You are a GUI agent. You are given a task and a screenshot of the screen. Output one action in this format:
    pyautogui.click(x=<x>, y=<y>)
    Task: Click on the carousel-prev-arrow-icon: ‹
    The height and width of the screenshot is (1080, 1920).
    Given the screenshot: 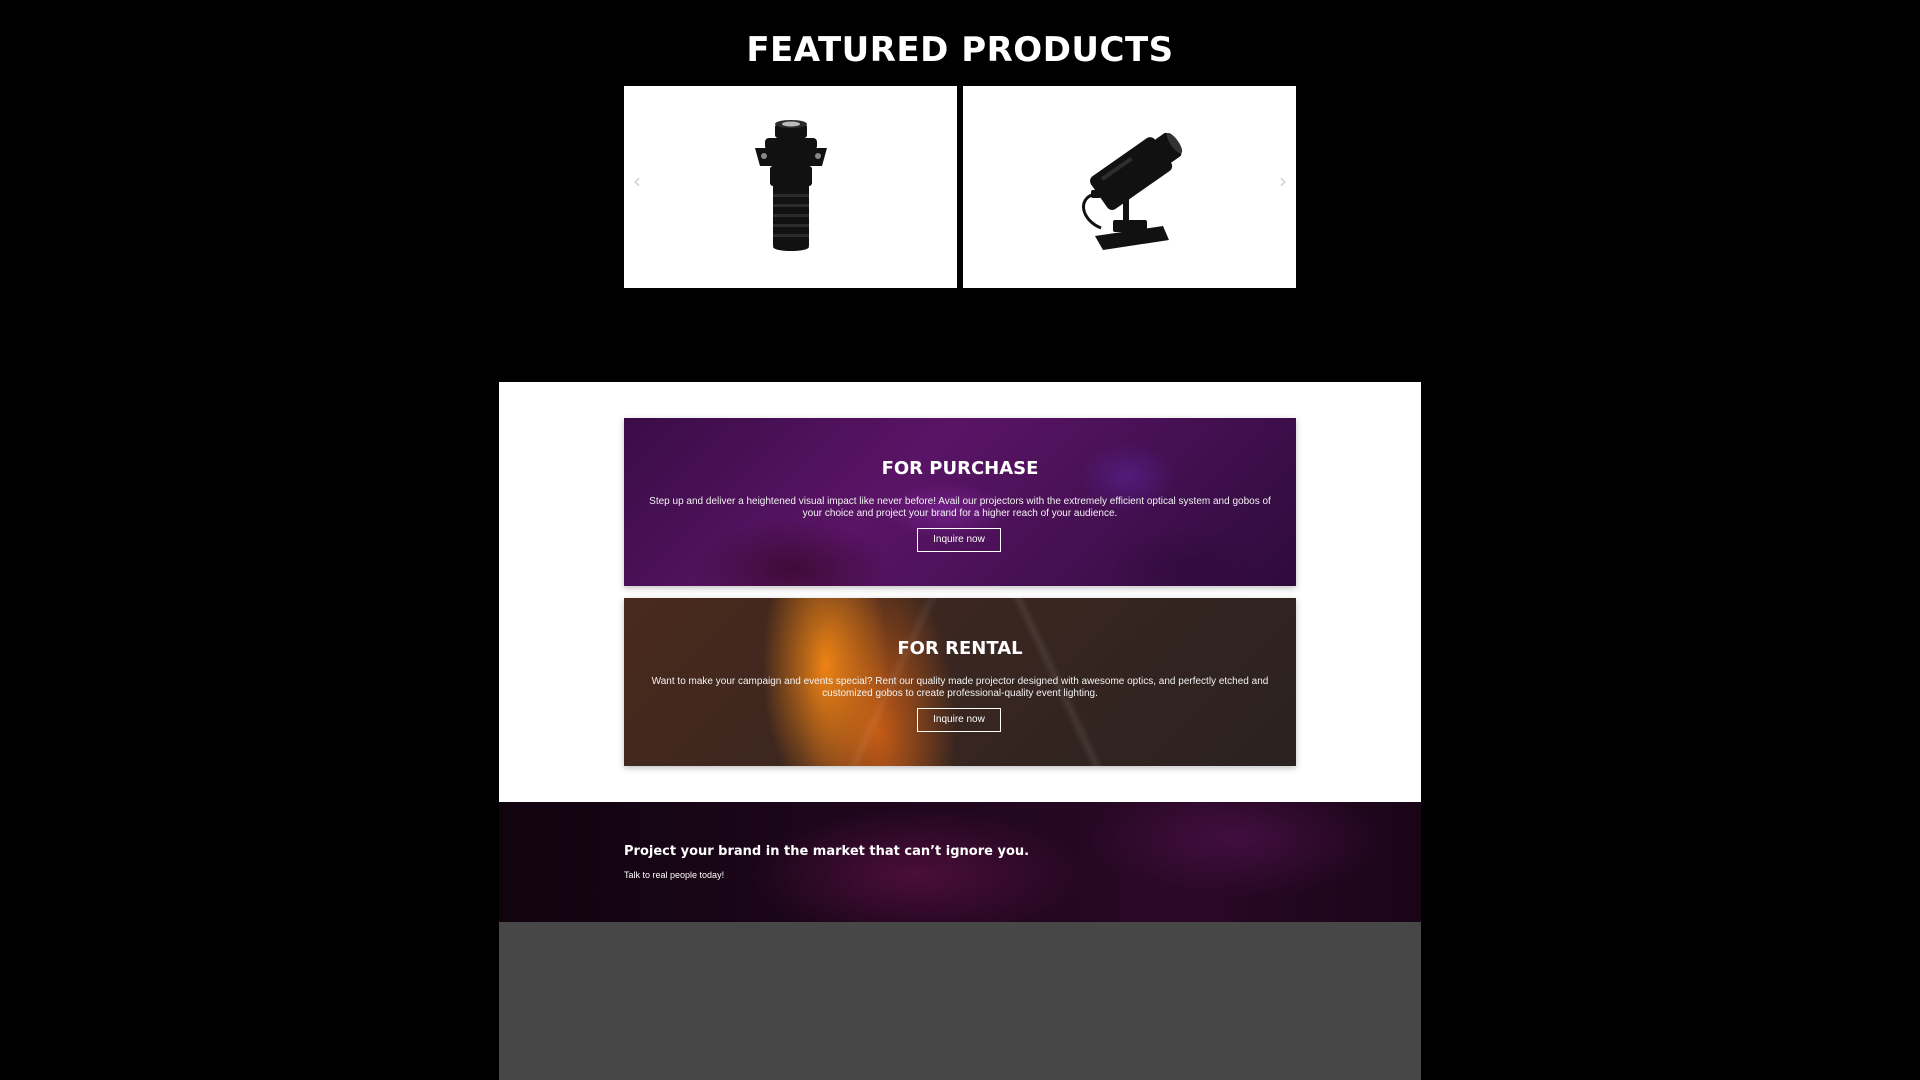 What is the action you would take?
    pyautogui.click(x=637, y=181)
    